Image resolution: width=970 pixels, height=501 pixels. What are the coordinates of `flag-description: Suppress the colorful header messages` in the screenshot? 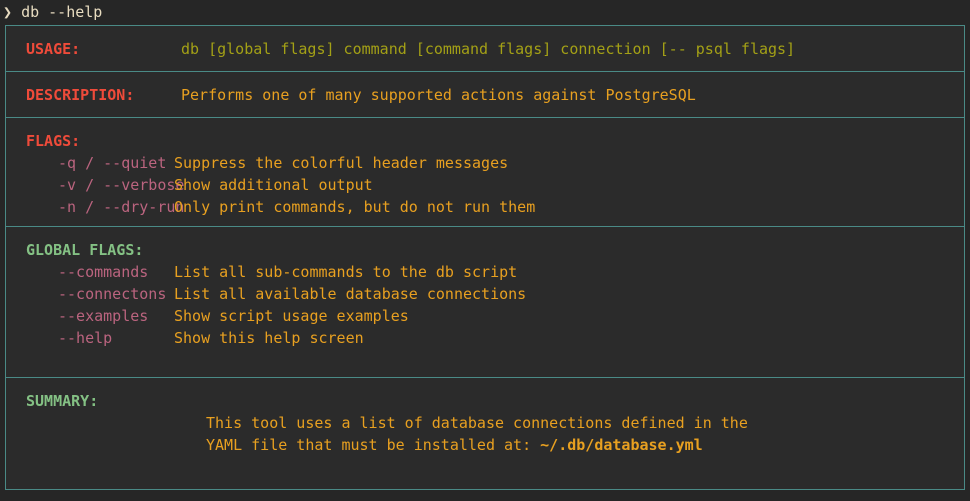 It's located at (341, 163).